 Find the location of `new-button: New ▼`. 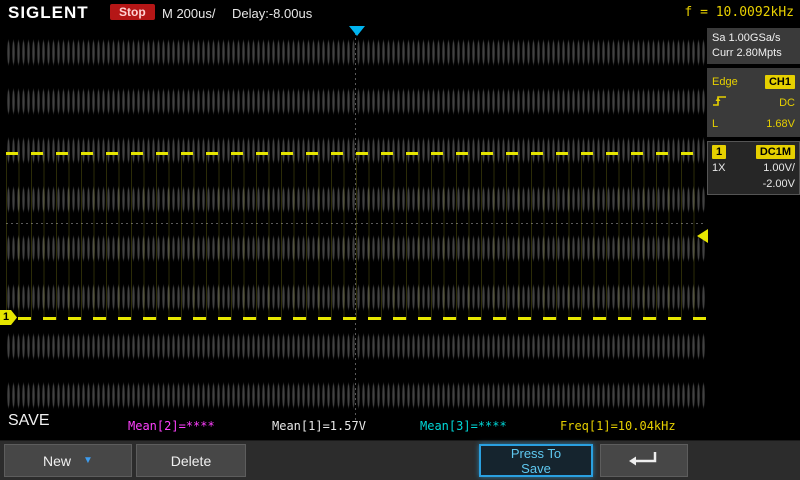

new-button: New ▼ is located at coordinates (68, 460).